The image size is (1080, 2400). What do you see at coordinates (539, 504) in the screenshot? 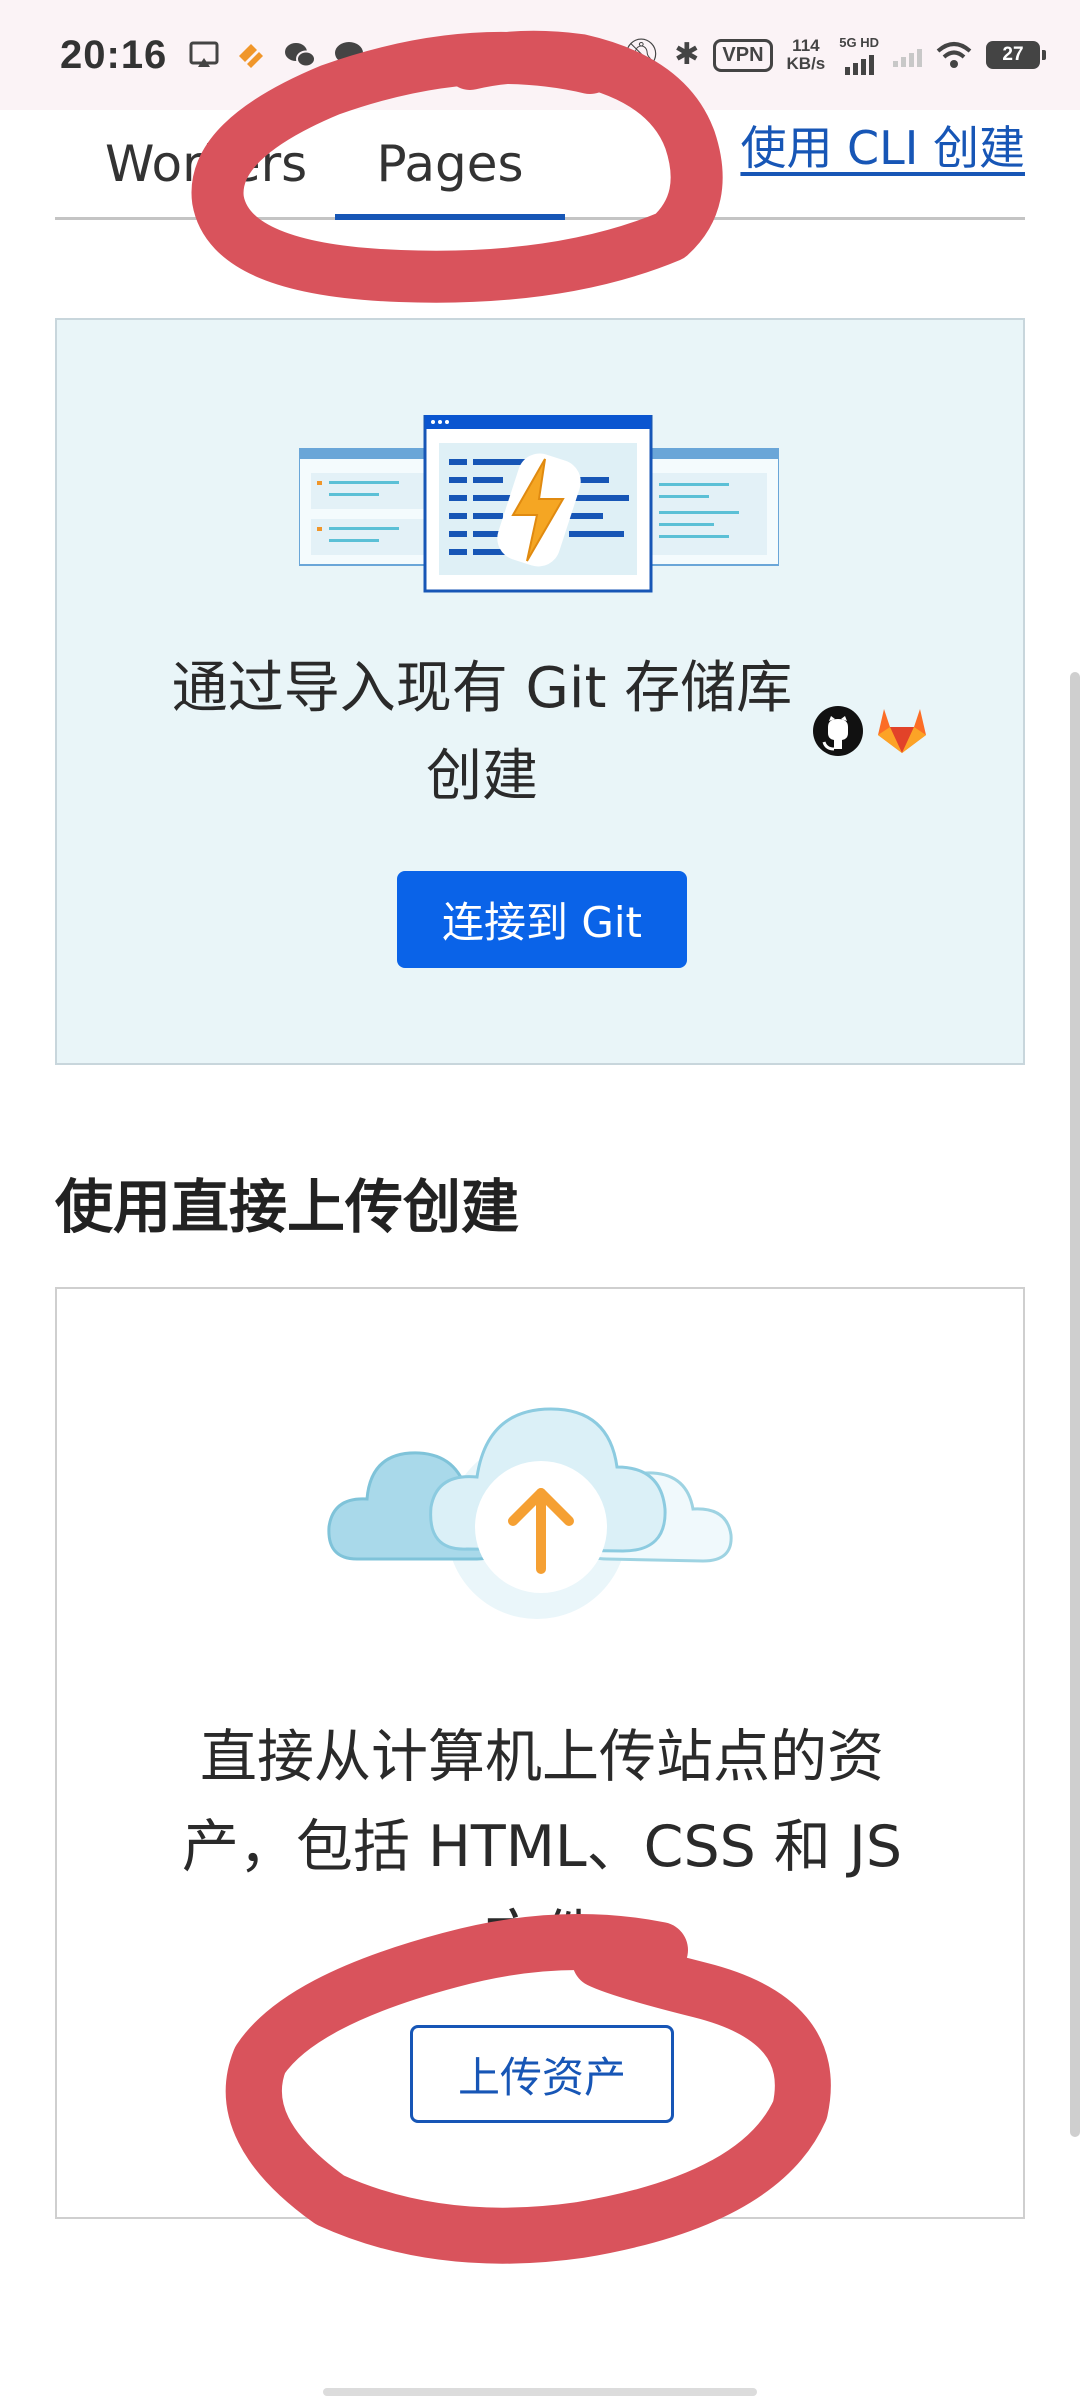
I see `pages-lightning-illustration` at bounding box center [539, 504].